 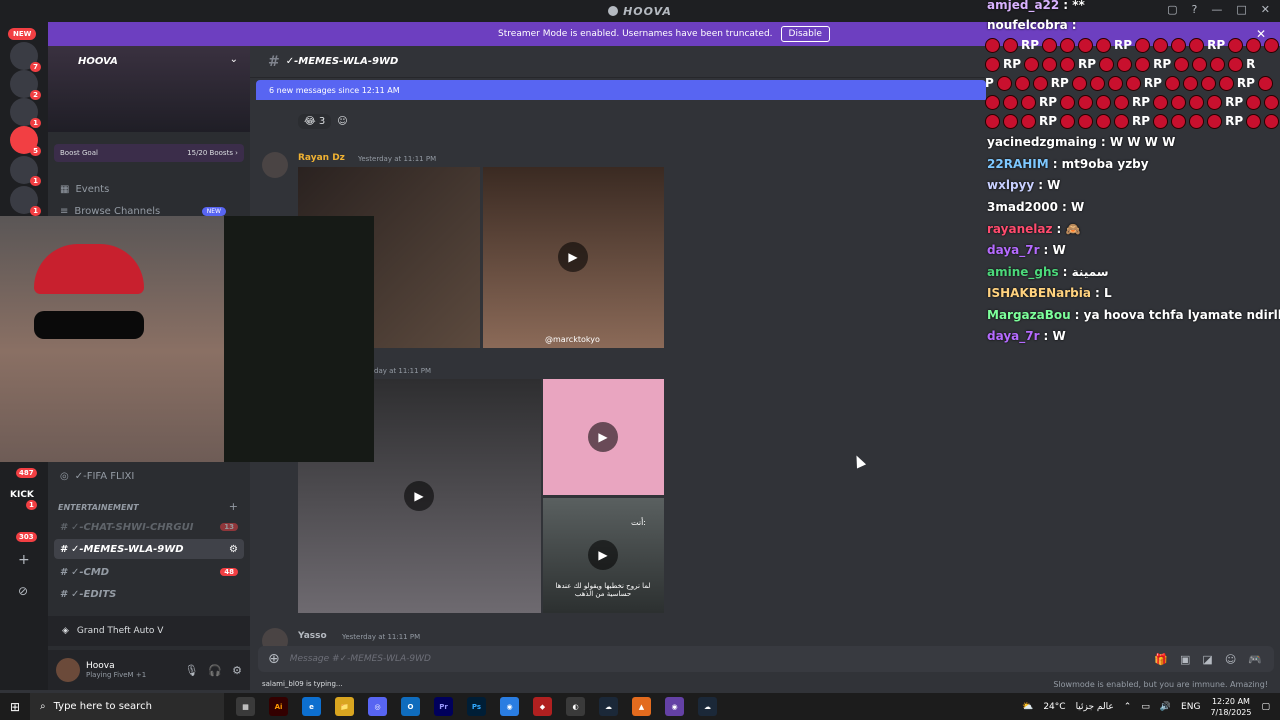 I want to click on events-label: Events, so click(x=92, y=189).